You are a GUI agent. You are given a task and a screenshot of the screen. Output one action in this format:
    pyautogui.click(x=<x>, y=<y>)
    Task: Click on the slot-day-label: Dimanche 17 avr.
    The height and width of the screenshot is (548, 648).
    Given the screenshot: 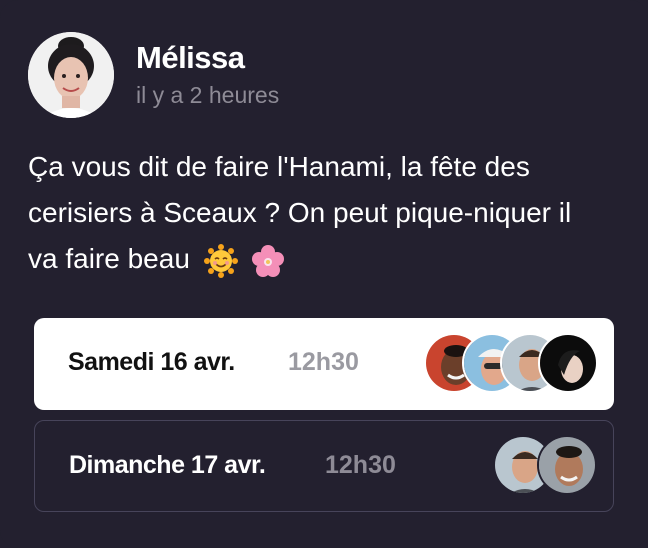 What is the action you would take?
    pyautogui.click(x=167, y=465)
    